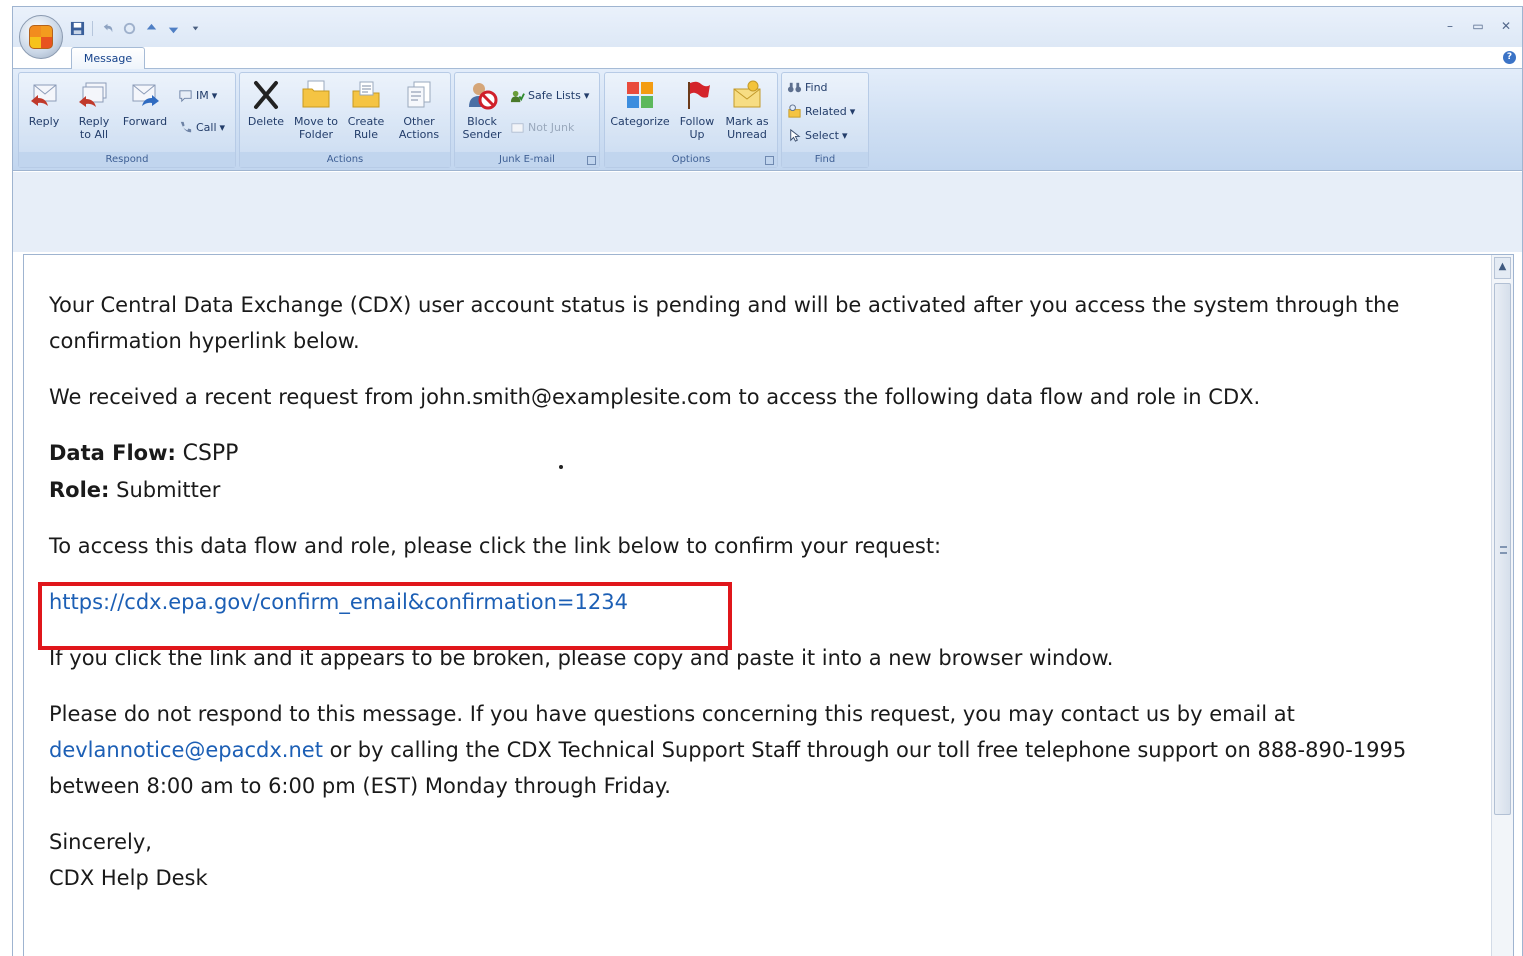 The width and height of the screenshot is (1523, 956). Describe the element at coordinates (145, 114) in the screenshot. I see `forward-button: Forward` at that location.